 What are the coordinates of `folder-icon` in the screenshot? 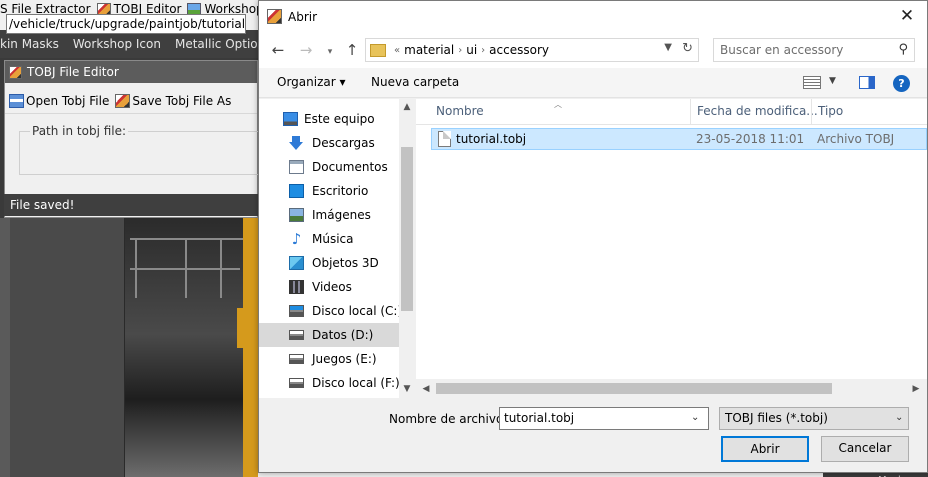 It's located at (378, 50).